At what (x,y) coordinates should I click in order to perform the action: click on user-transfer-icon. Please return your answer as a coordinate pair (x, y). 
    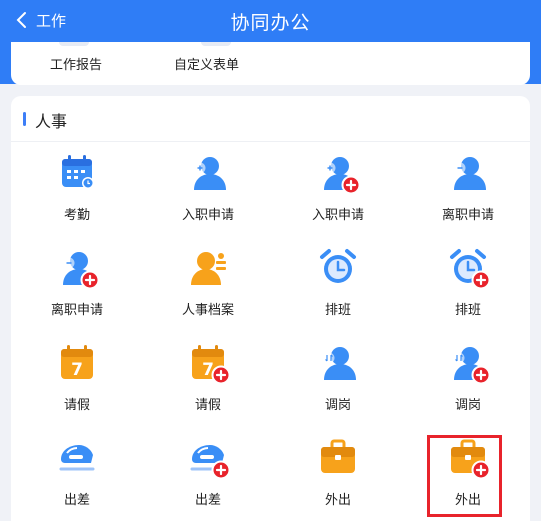
    Looking at the image, I should click on (338, 362).